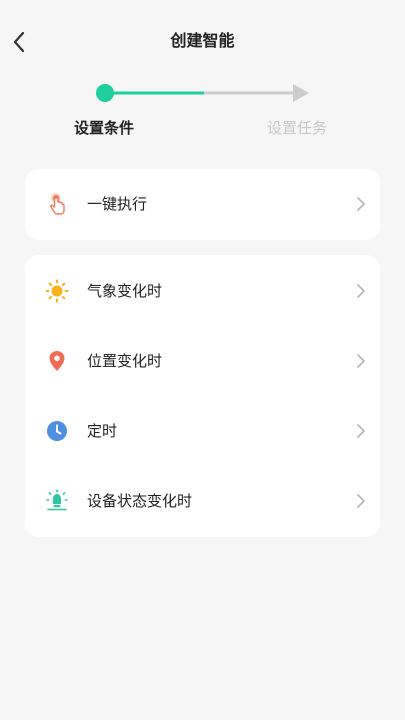 The image size is (405, 720). What do you see at coordinates (202, 110) in the screenshot?
I see `progress-stepper: 设置条件 设置任务` at bounding box center [202, 110].